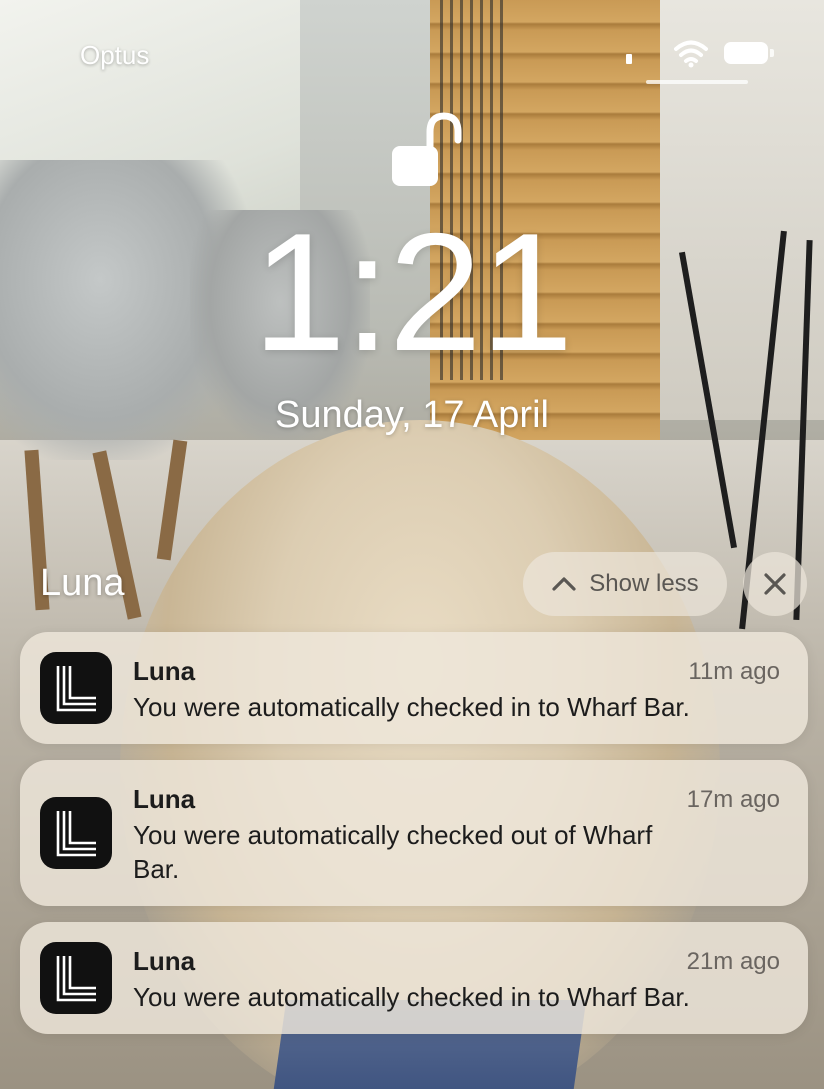  What do you see at coordinates (564, 584) in the screenshot?
I see `chevron-up-icon` at bounding box center [564, 584].